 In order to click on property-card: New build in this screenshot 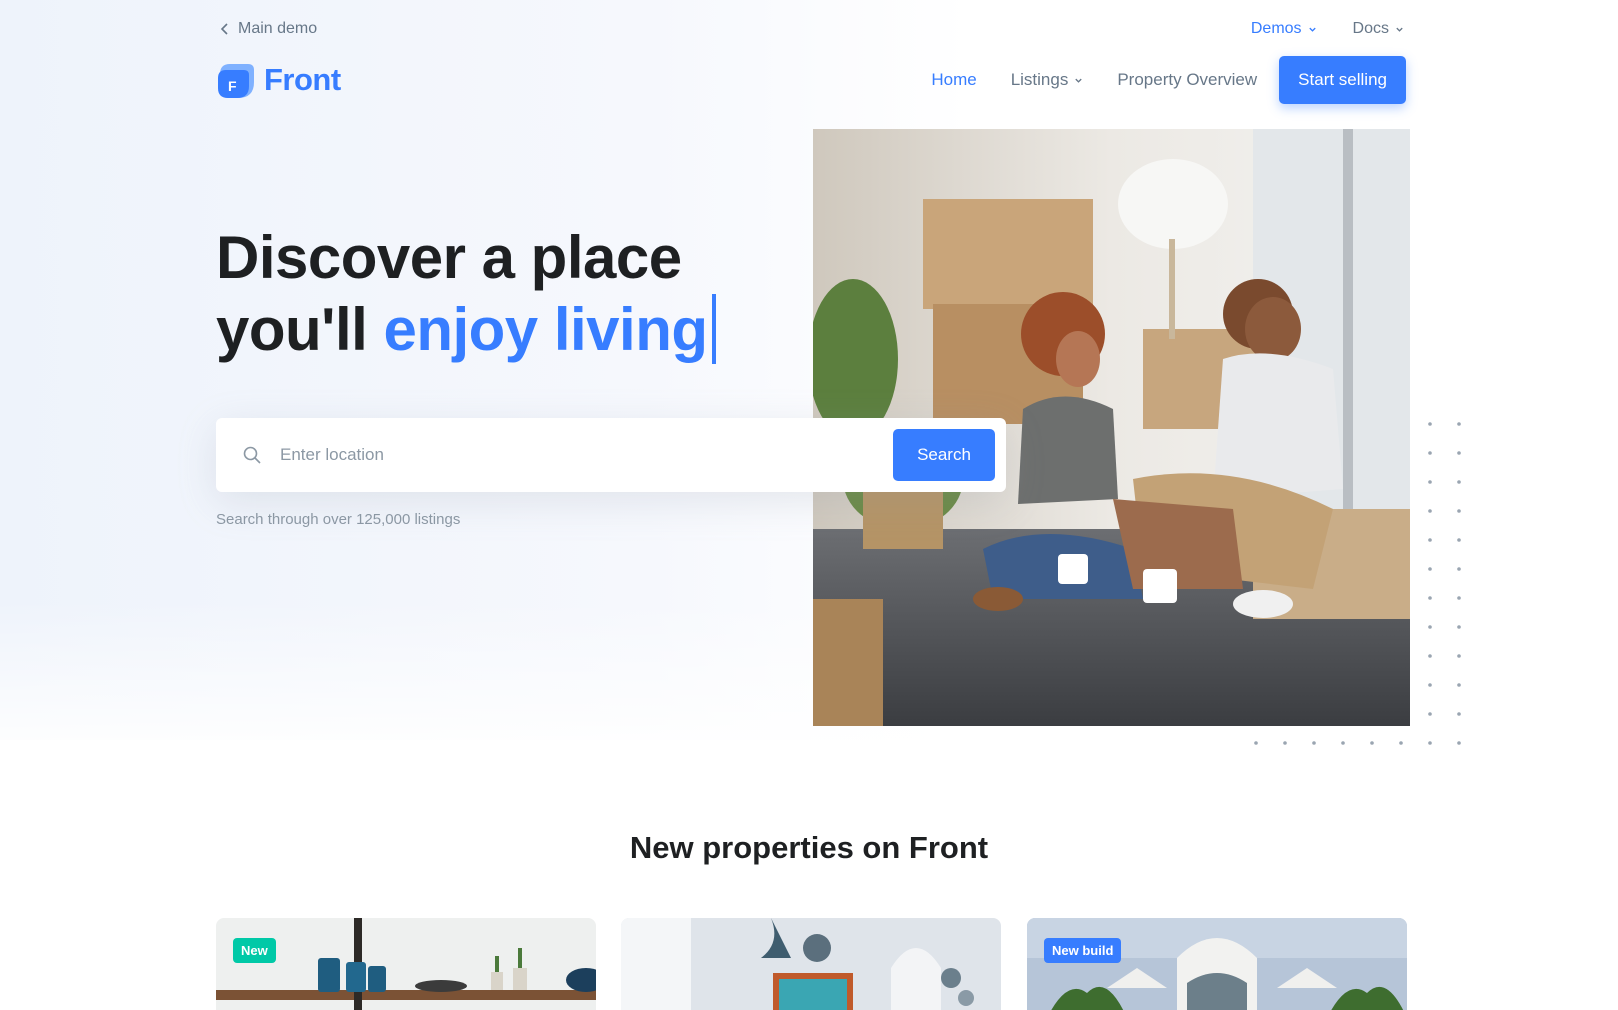, I will do `click(1217, 964)`.